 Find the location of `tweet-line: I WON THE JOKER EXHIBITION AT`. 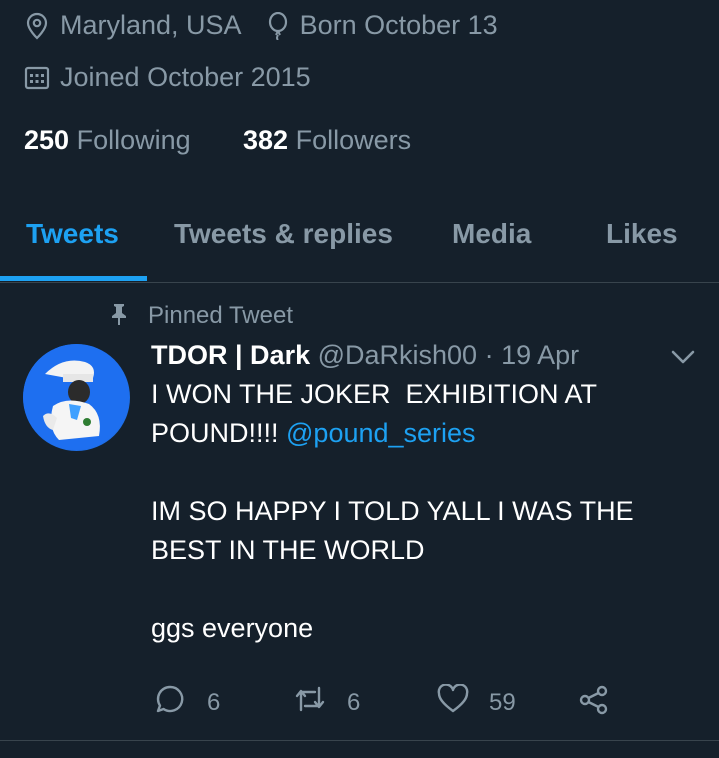

tweet-line: I WON THE JOKER EXHIBITION AT is located at coordinates (374, 394).